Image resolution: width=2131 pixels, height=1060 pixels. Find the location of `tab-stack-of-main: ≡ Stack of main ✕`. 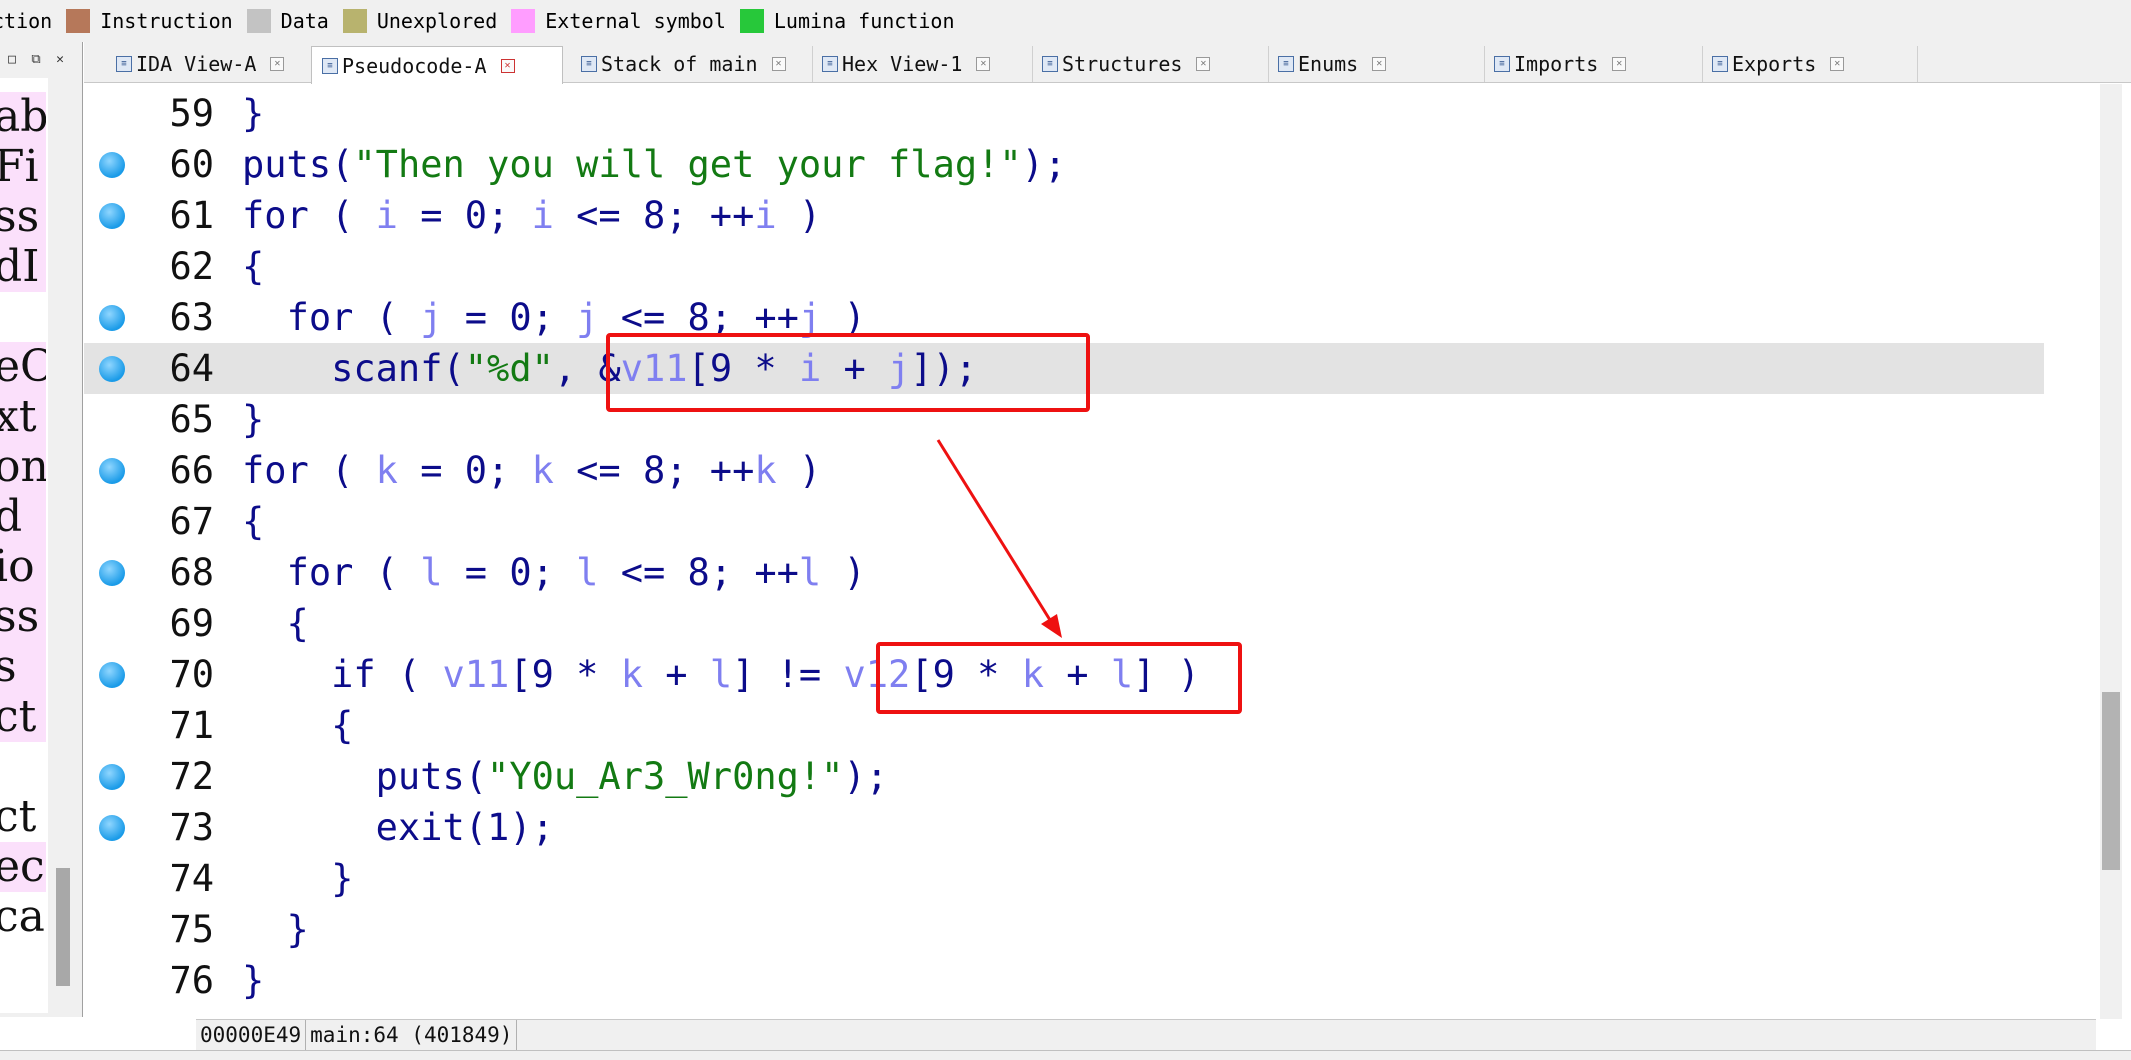

tab-stack-of-main: ≡ Stack of main ✕ is located at coordinates (692, 64).